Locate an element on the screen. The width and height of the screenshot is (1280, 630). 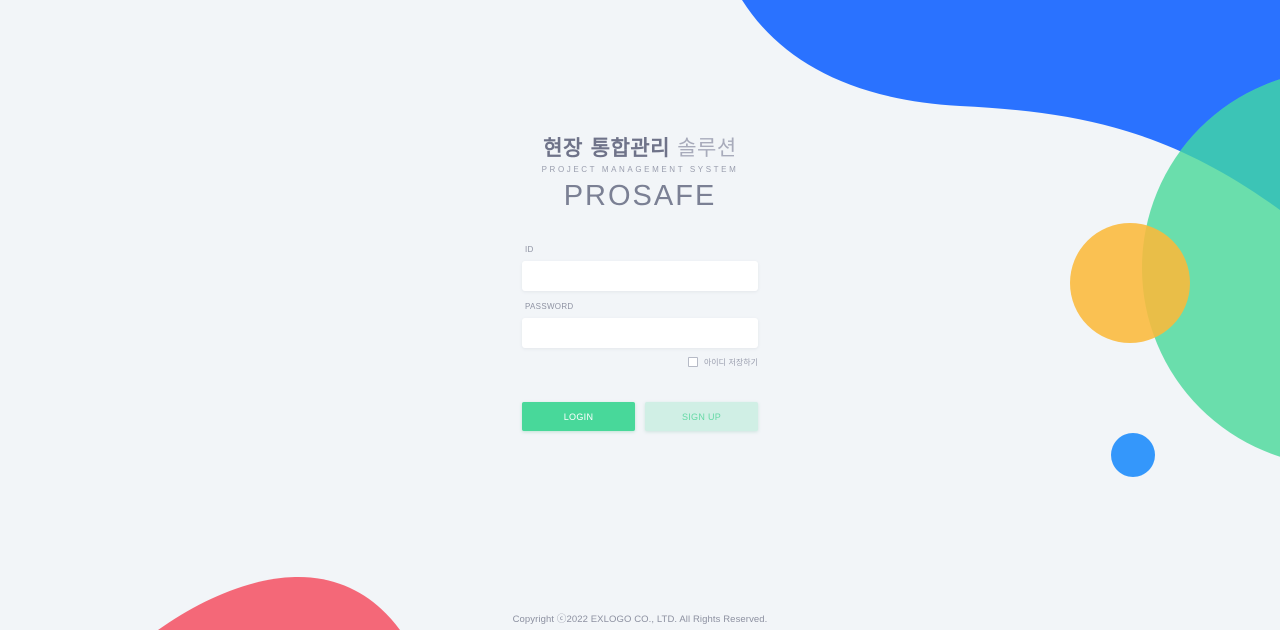
brand-title: 현장 통합관리 솔루션 is located at coordinates (640, 148).